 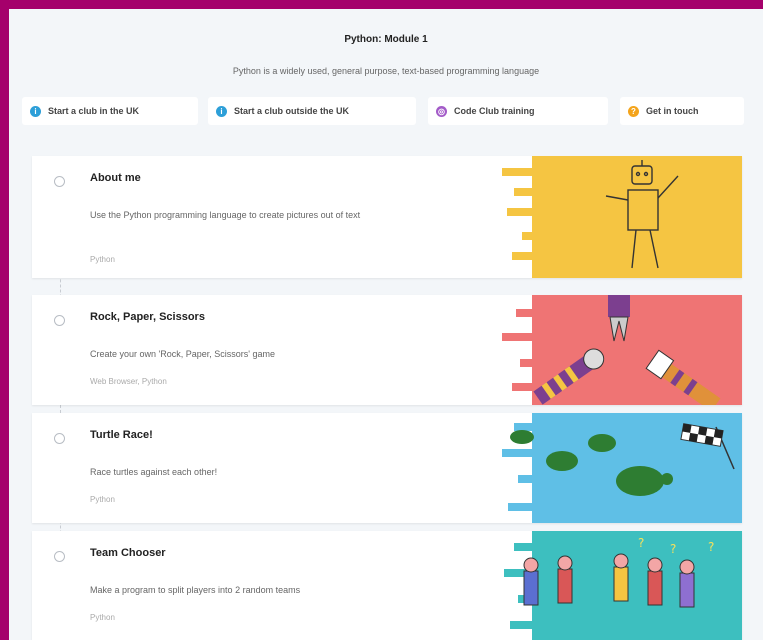 I want to click on page-title: Python: Module 1, so click(x=386, y=39).